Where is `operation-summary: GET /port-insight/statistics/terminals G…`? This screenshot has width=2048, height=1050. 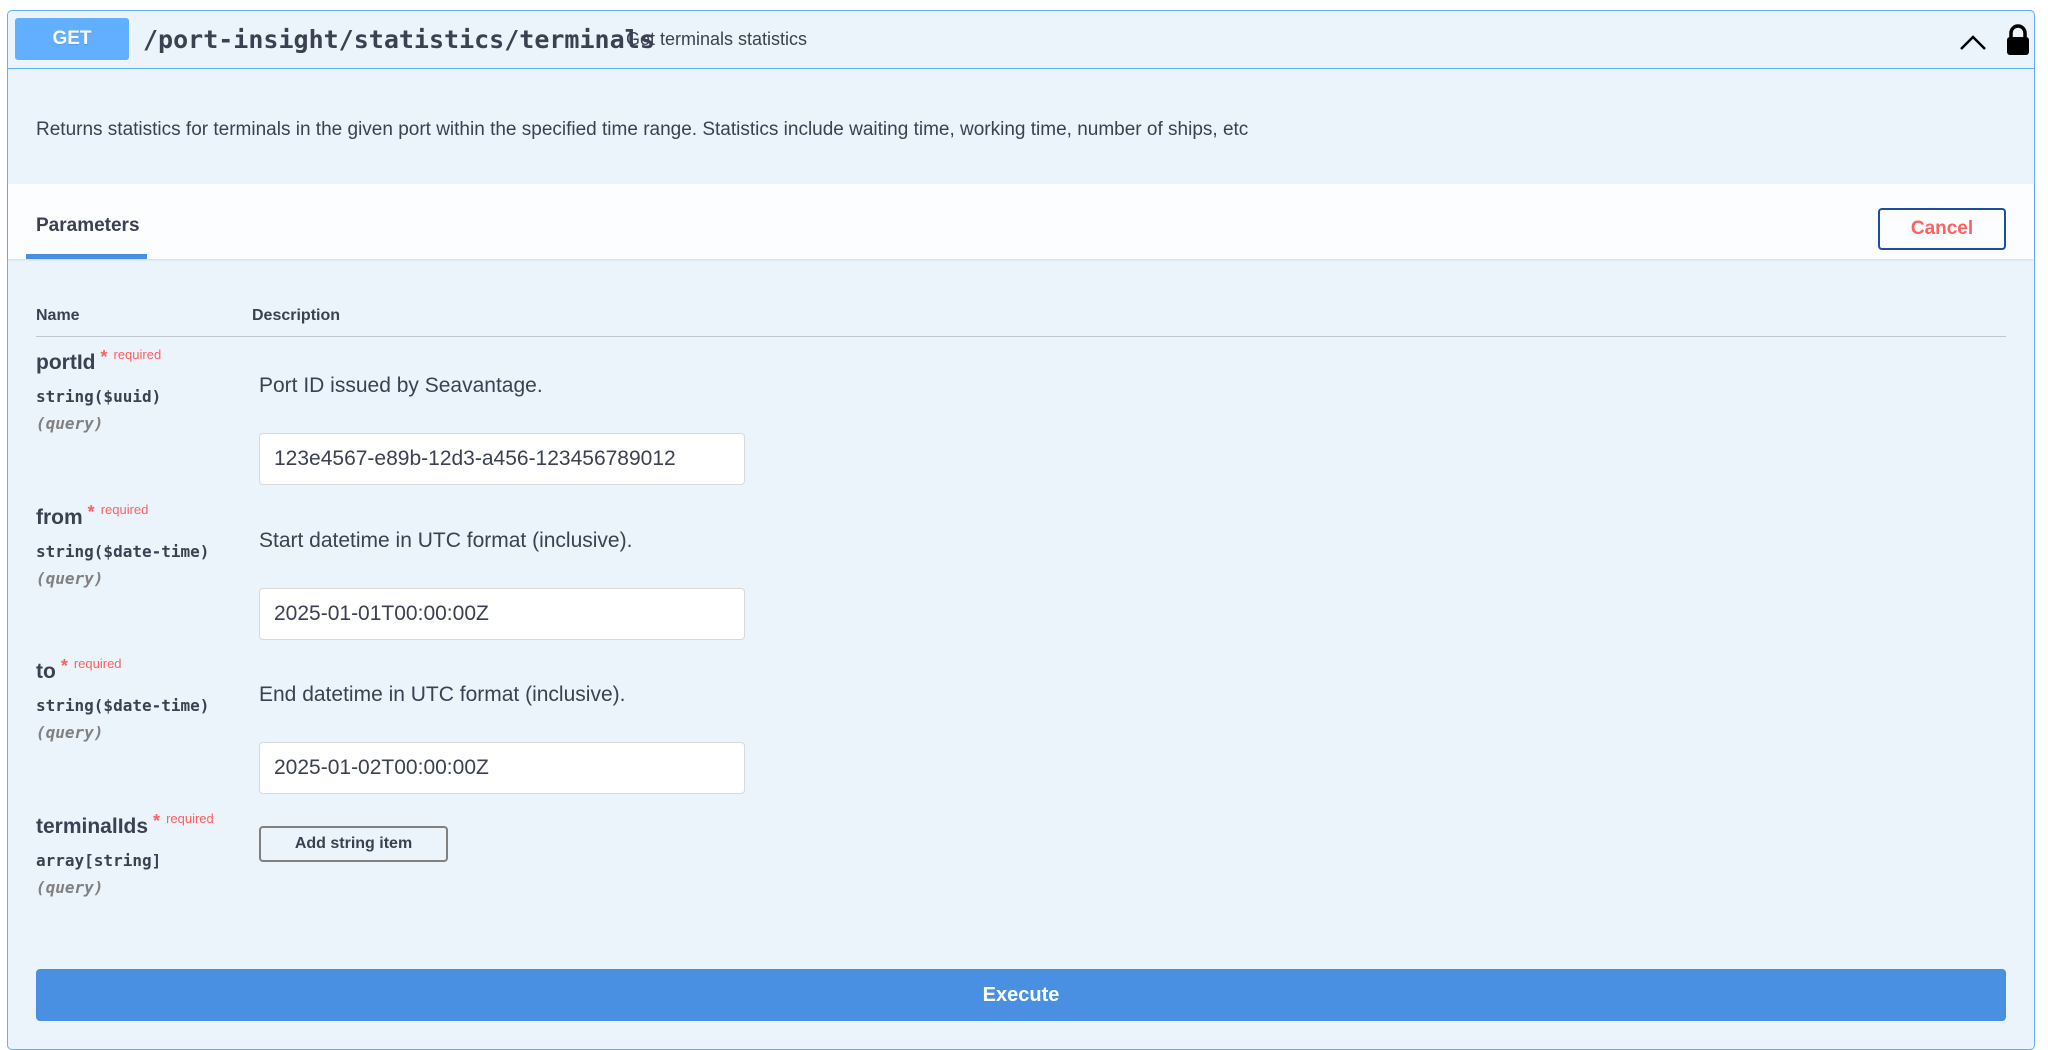
operation-summary: GET /port-insight/statistics/terminals G… is located at coordinates (1021, 40).